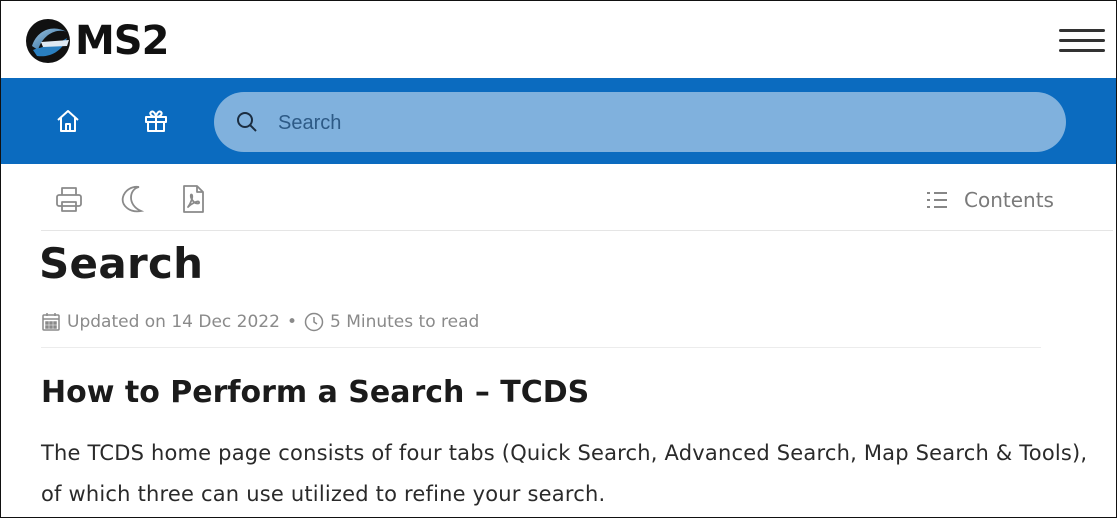 This screenshot has width=1117, height=518. What do you see at coordinates (558, 197) in the screenshot?
I see `article-toolbar: Contents` at bounding box center [558, 197].